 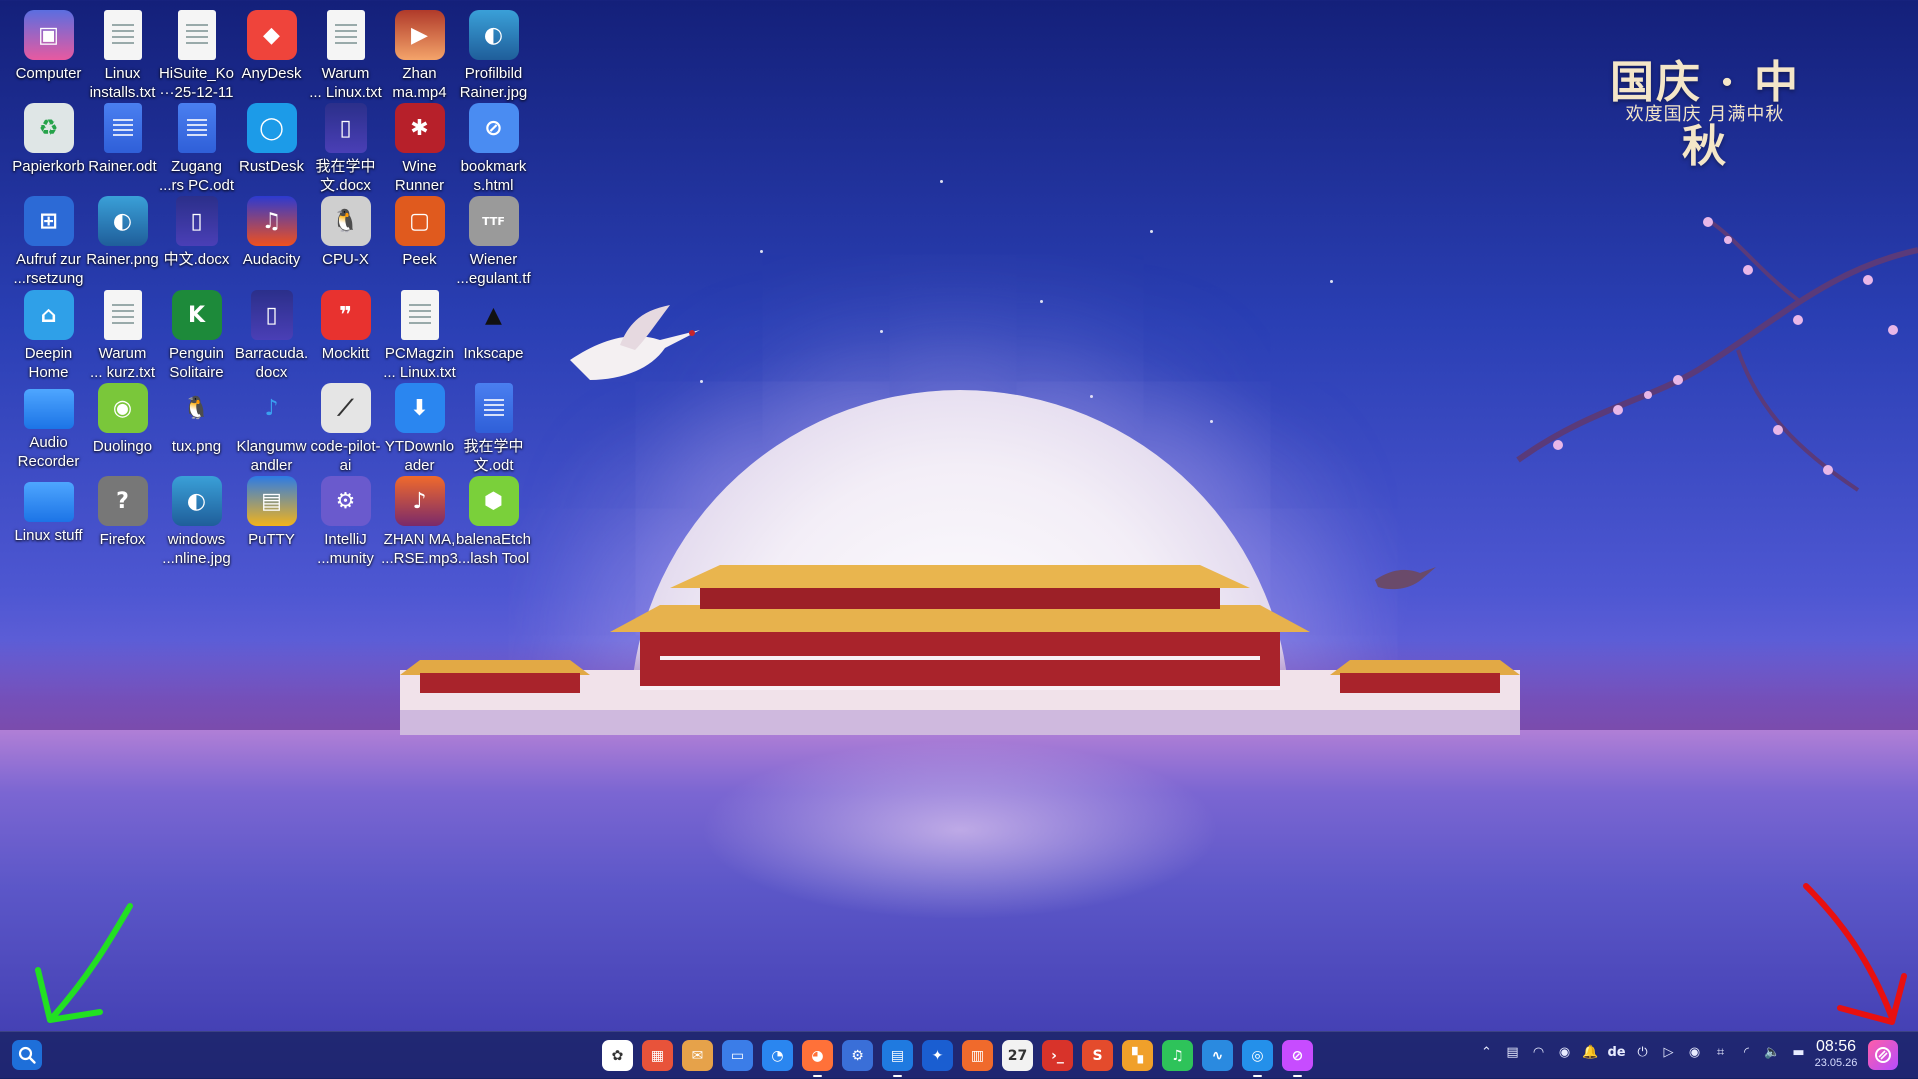 I want to click on desktop-icon: ▲ Inkscape, so click(x=493, y=323).